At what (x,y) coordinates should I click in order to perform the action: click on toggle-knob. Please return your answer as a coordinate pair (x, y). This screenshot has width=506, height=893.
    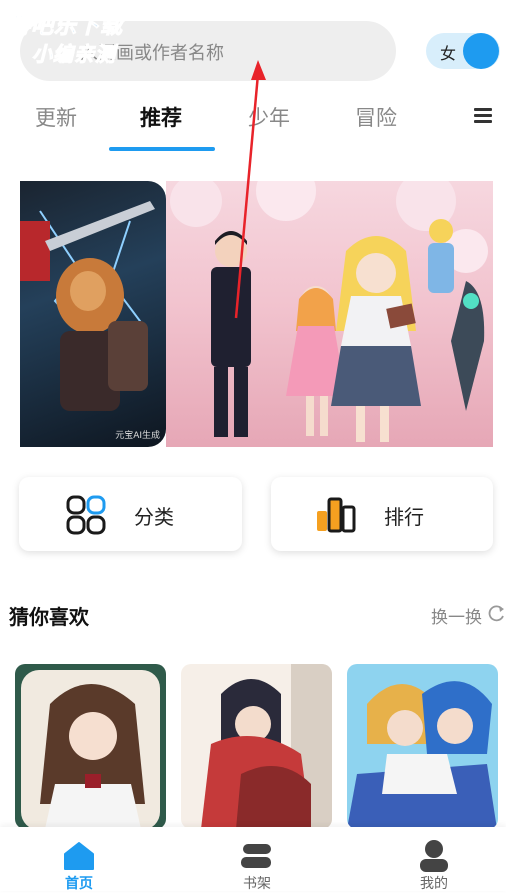
    Looking at the image, I should click on (481, 51).